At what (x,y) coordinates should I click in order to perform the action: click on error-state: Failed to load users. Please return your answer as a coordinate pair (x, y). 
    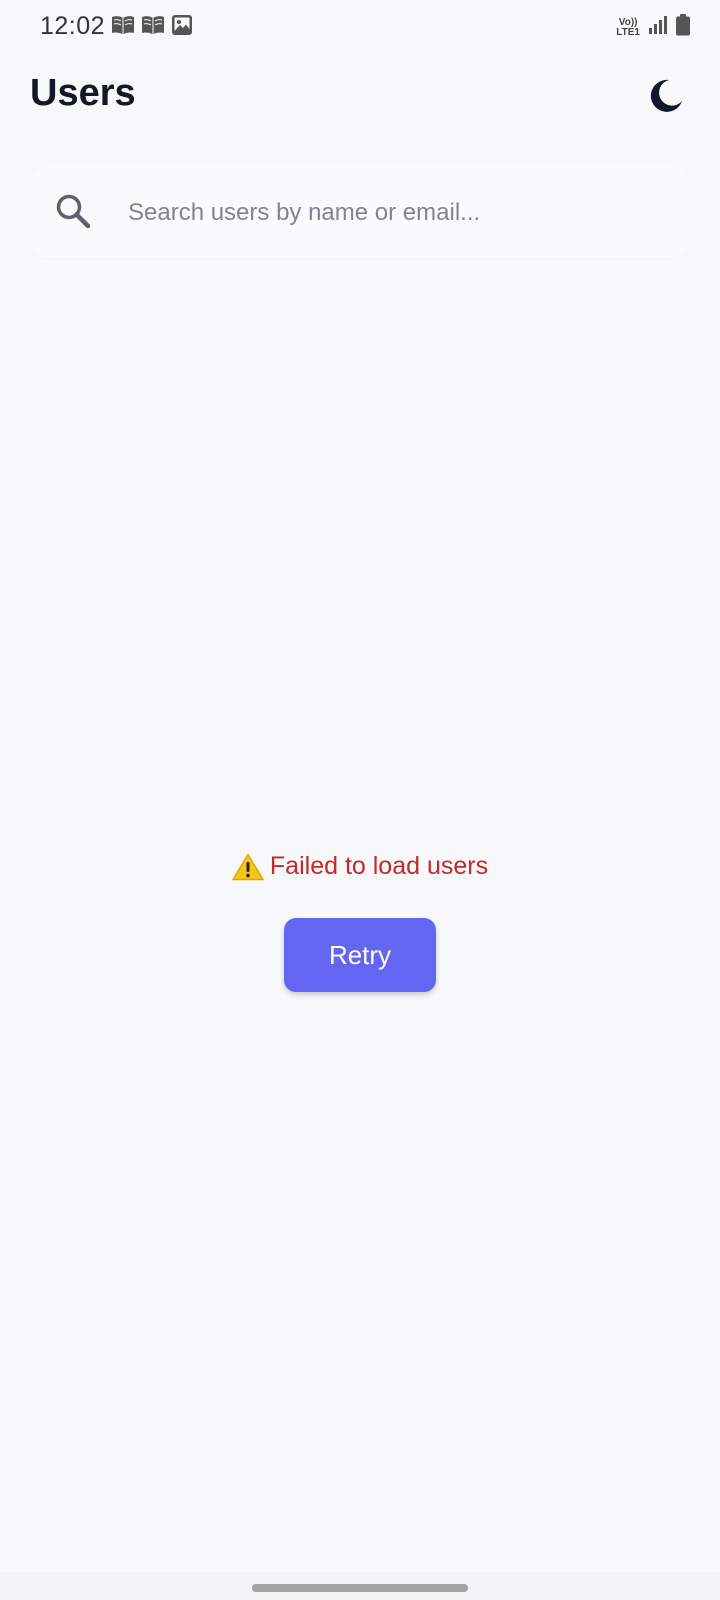
    Looking at the image, I should click on (360, 869).